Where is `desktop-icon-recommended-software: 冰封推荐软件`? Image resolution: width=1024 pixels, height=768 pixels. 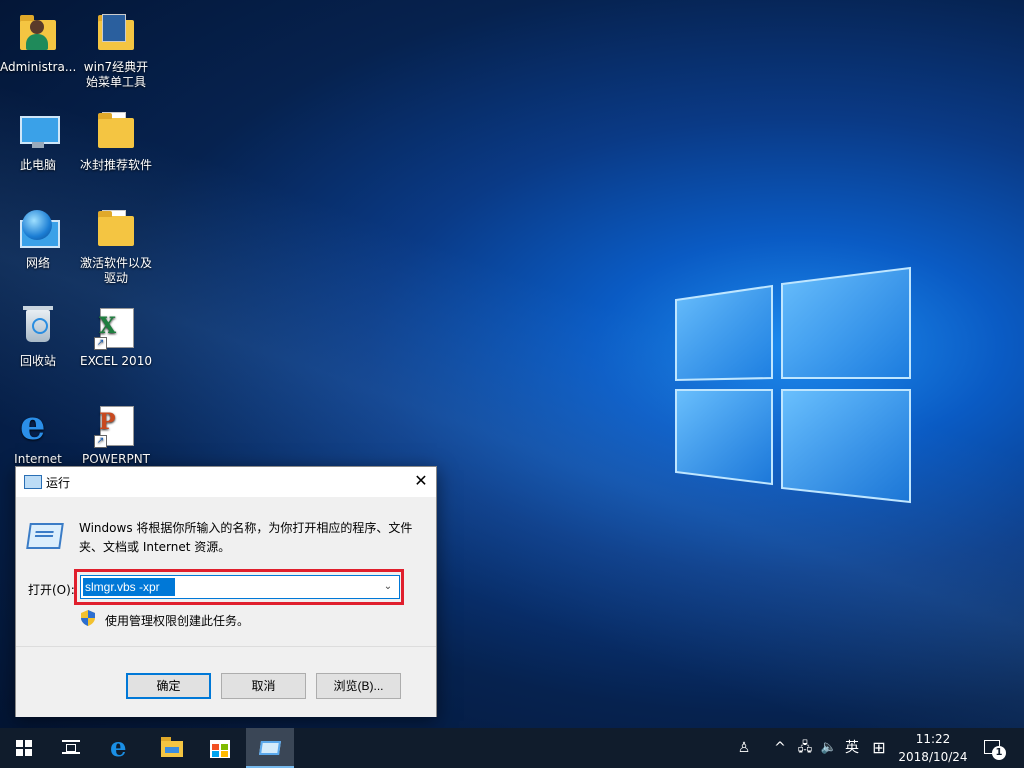 desktop-icon-recommended-software: 冰封推荐软件 is located at coordinates (116, 140).